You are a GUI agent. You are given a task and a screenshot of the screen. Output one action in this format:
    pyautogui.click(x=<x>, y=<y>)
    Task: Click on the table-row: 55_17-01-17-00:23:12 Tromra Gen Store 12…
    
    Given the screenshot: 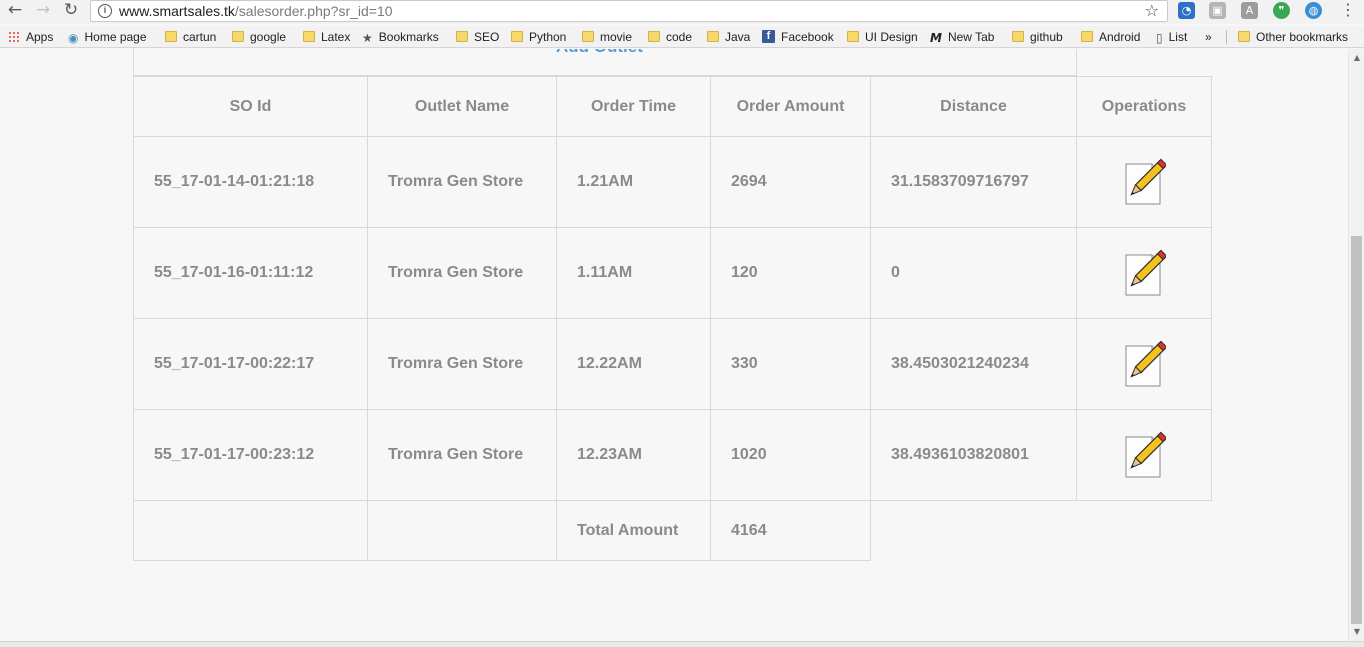 What is the action you would take?
    pyautogui.click(x=672, y=455)
    